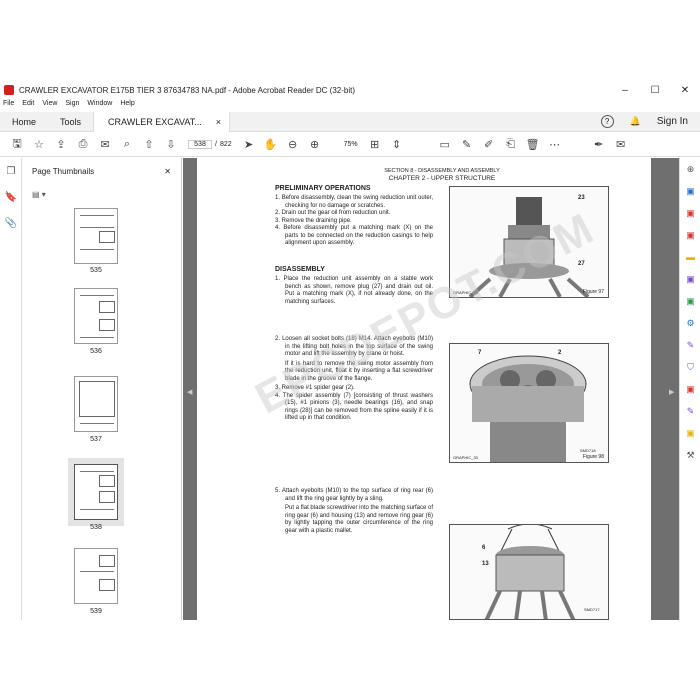 This screenshot has width=700, height=700. Describe the element at coordinates (61, 145) in the screenshot. I see `upload-icon: ⇪` at that location.